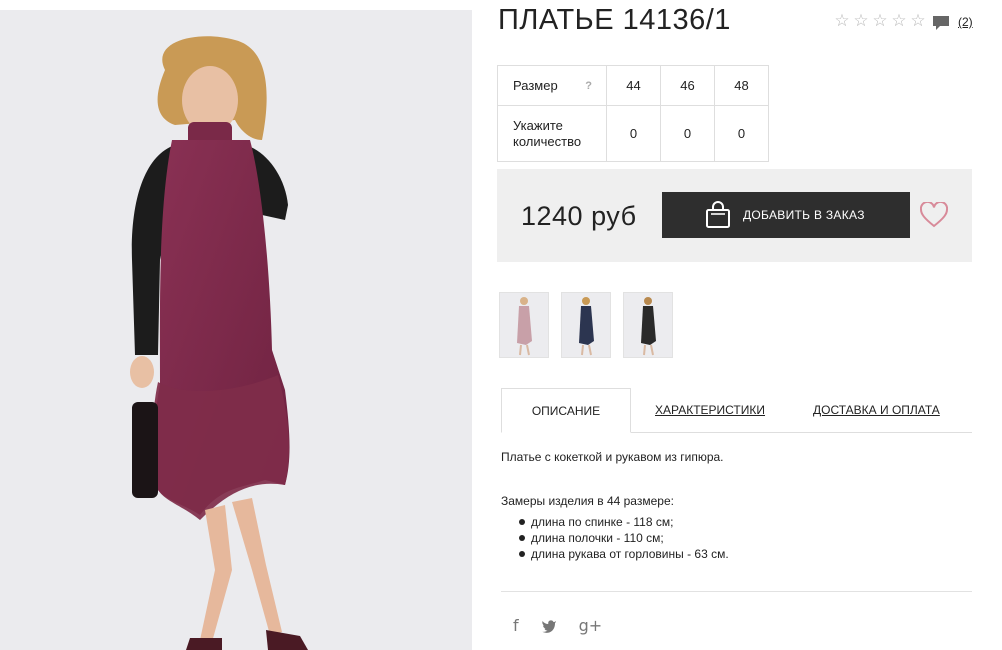 This screenshot has width=1002, height=650. I want to click on price-panel: 1240 руб ДОБАВИТЬ В ЗАКАЗ, so click(734, 215).